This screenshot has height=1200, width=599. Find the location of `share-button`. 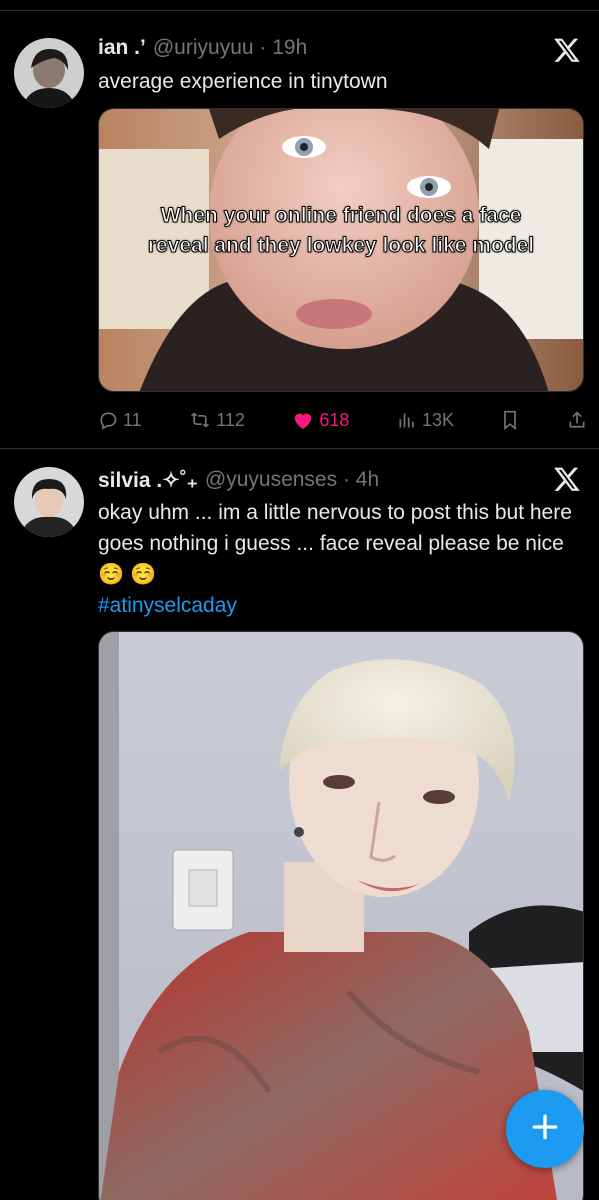

share-button is located at coordinates (577, 420).